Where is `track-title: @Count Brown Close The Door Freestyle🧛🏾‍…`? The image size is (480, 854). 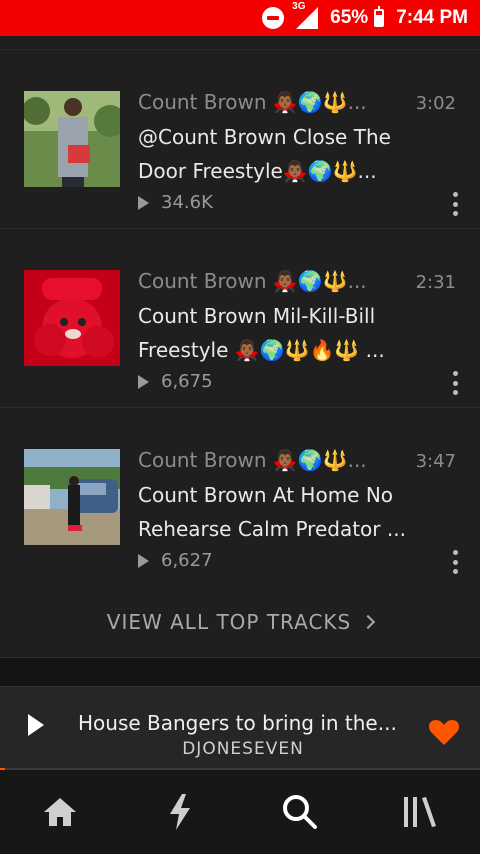 track-title: @Count Brown Close The Door Freestyle🧛🏾‍… is located at coordinates (283, 154).